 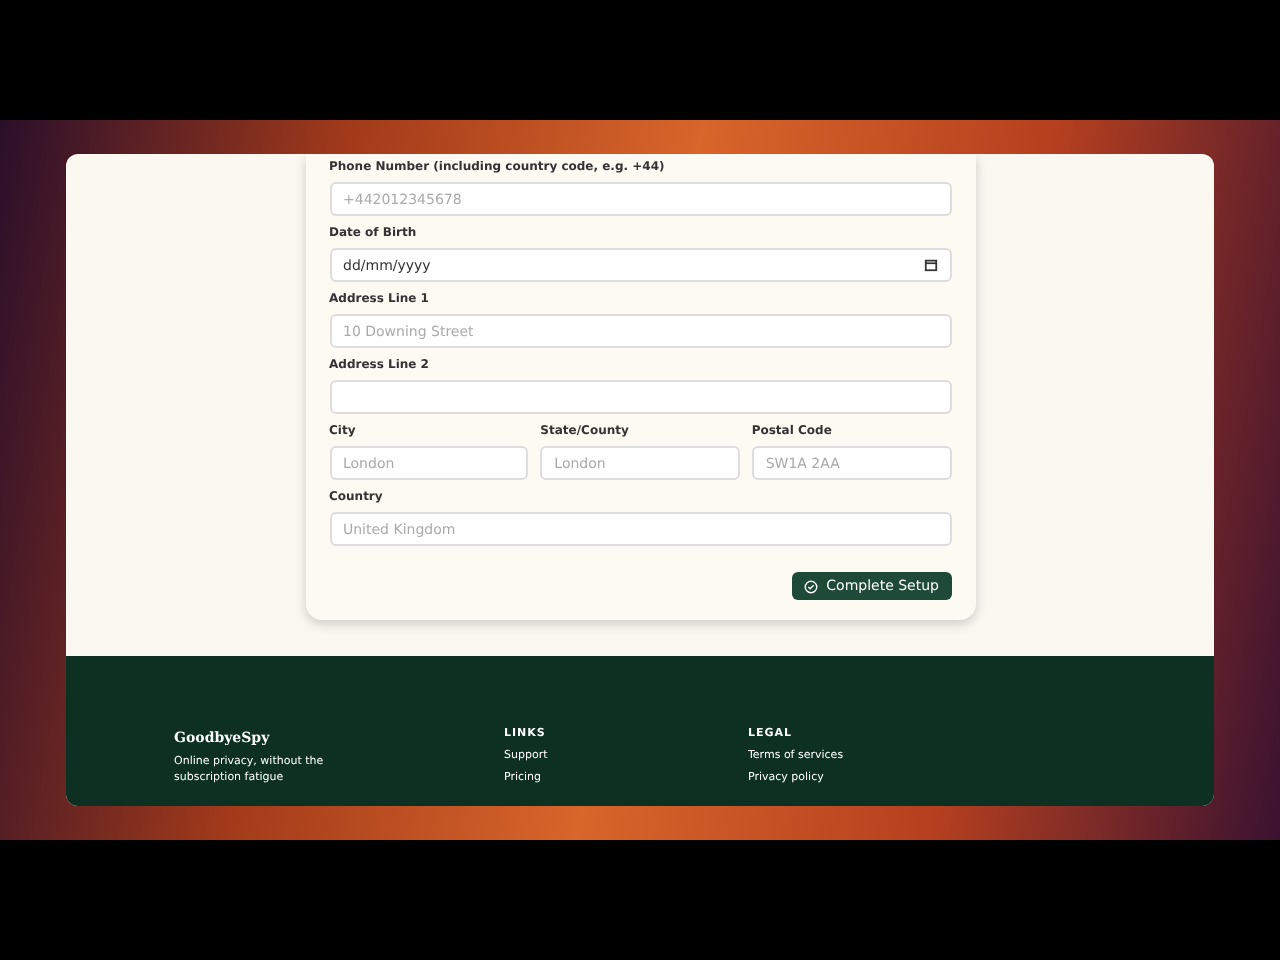 What do you see at coordinates (640, 397) in the screenshot?
I see `input-field` at bounding box center [640, 397].